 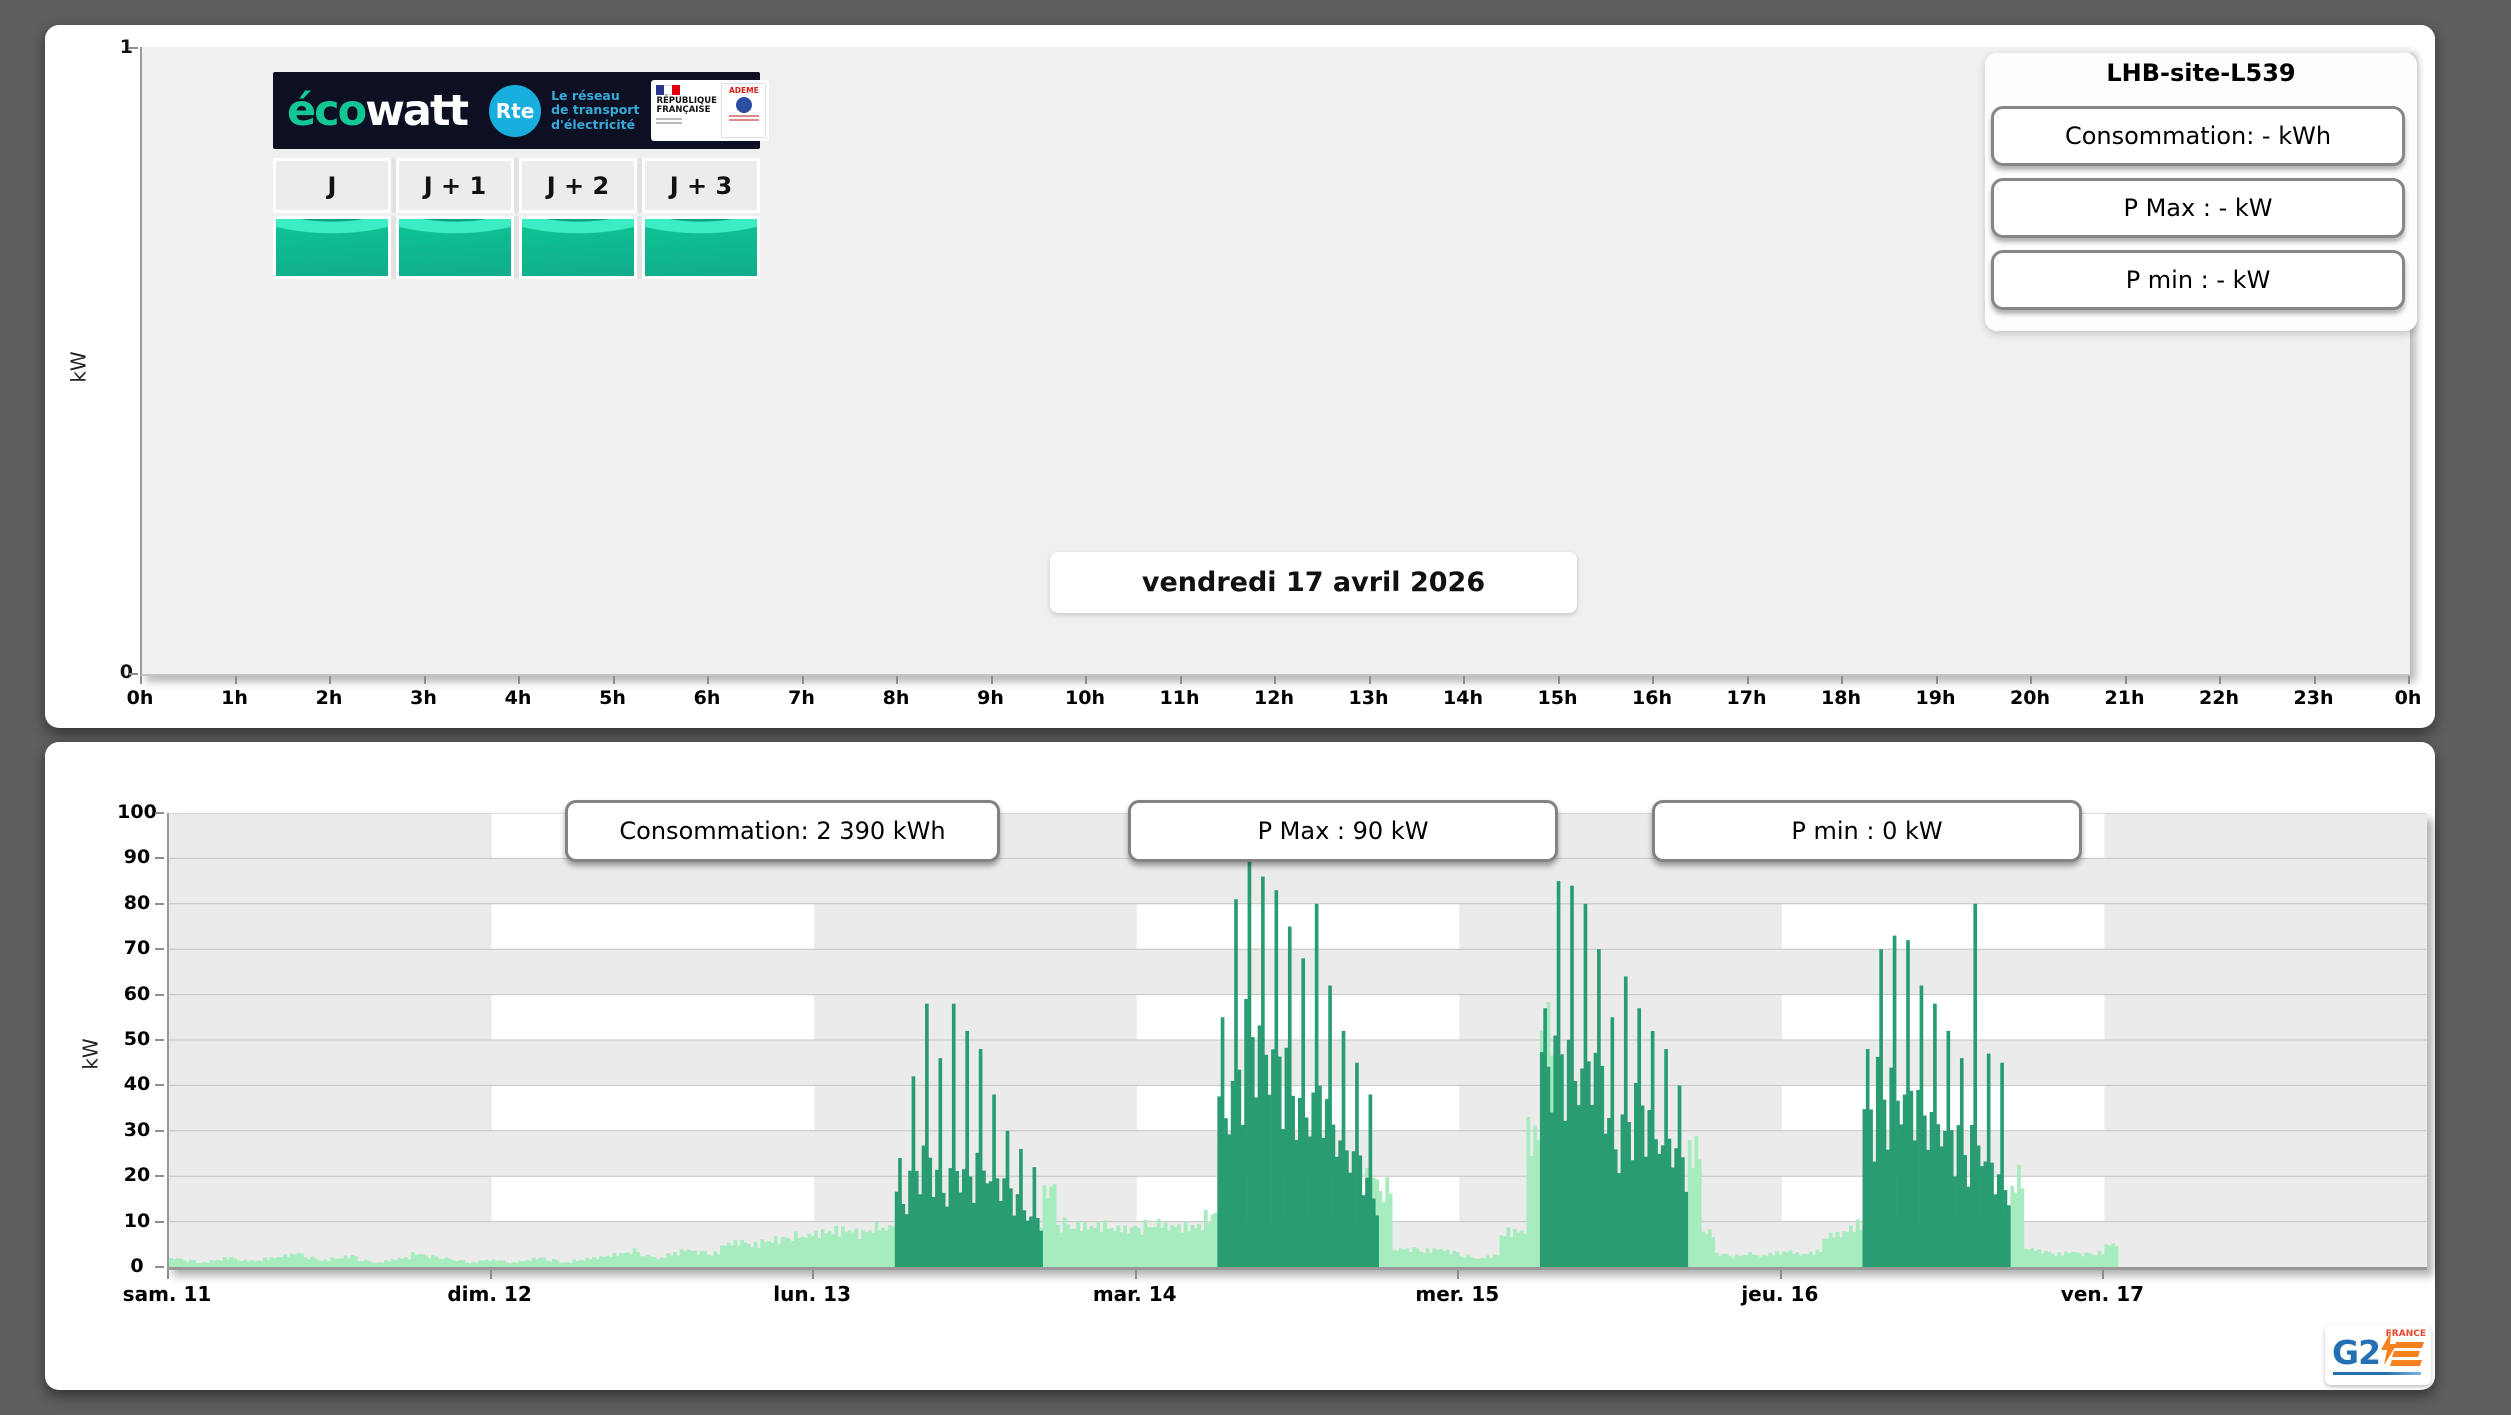 What do you see at coordinates (327, 110) in the screenshot?
I see `ecowatt-logo-eco: éco` at bounding box center [327, 110].